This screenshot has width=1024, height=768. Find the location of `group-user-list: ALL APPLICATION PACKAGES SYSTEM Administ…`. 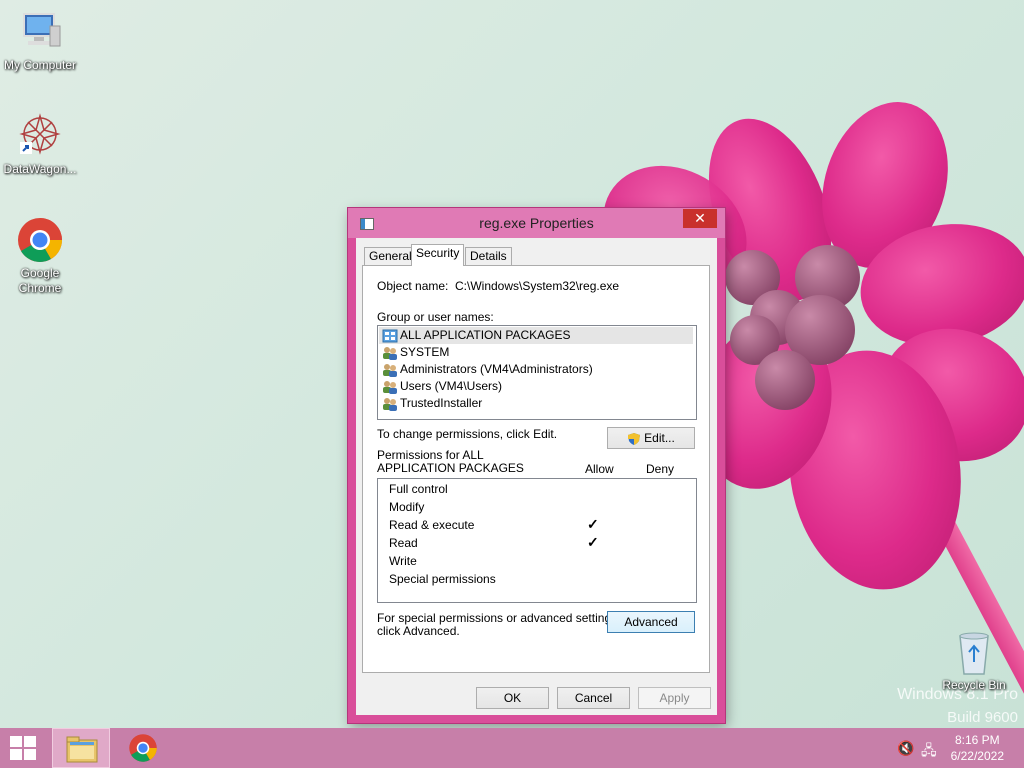

group-user-list: ALL APPLICATION PACKAGES SYSTEM Administ… is located at coordinates (537, 372).